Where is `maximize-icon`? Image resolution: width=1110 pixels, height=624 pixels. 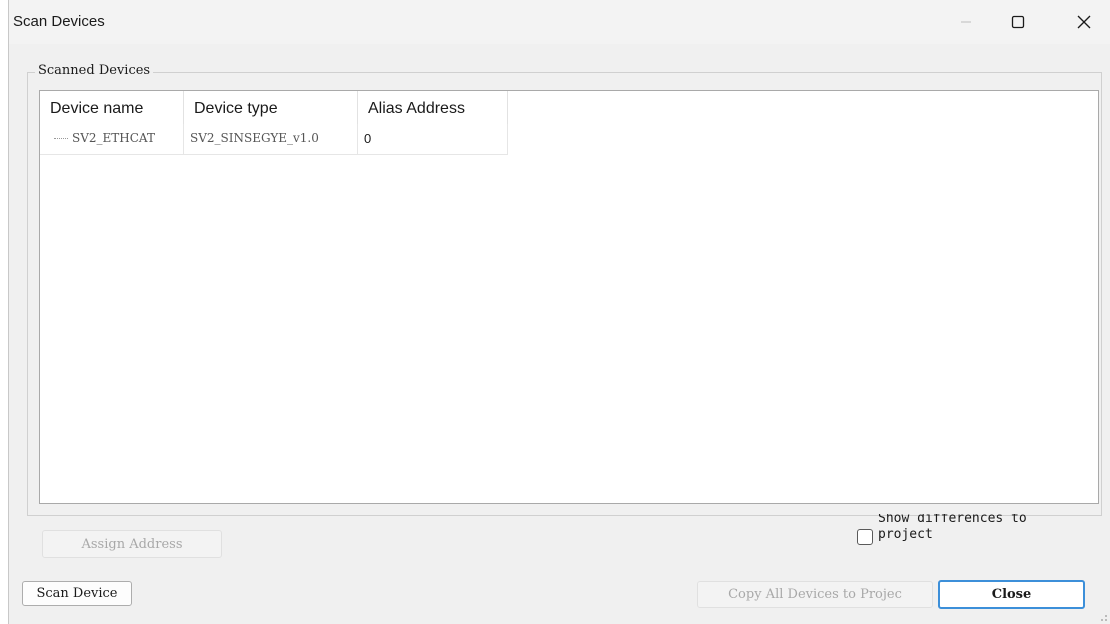 maximize-icon is located at coordinates (1018, 22).